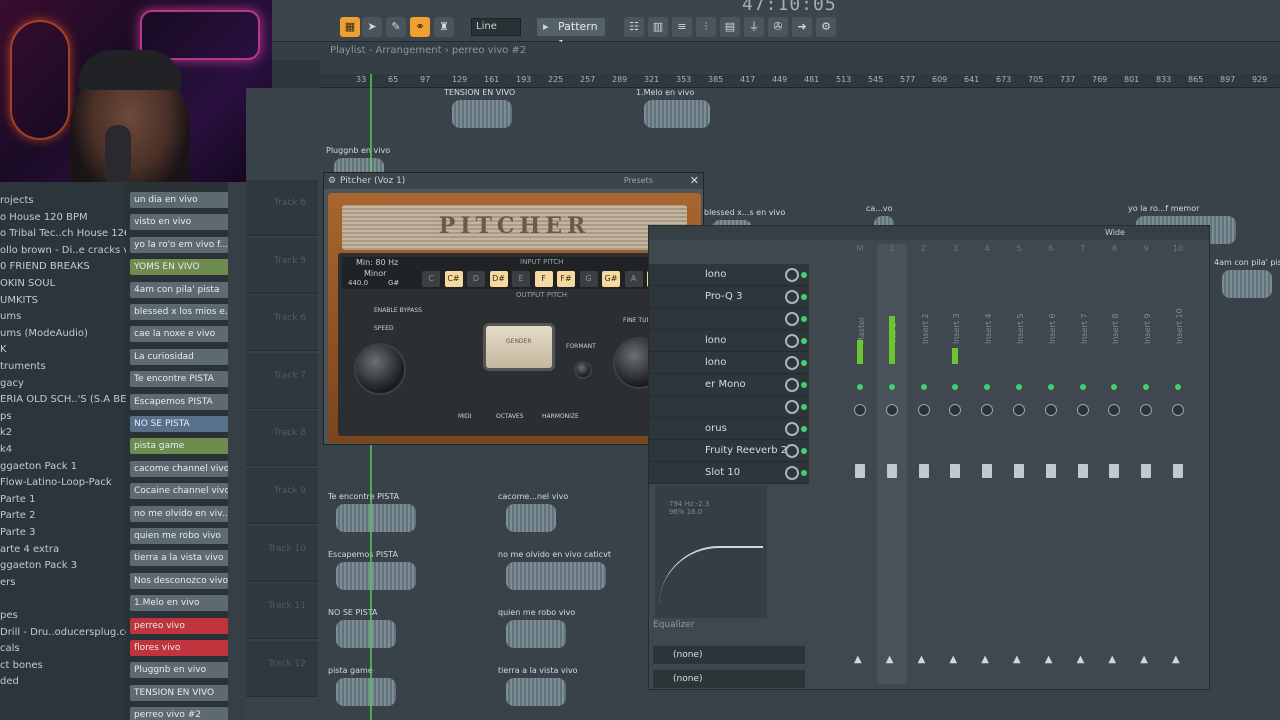 The image size is (1280, 720). Describe the element at coordinates (180, 424) in the screenshot. I see `channel-button: NO SE PISTA` at that location.